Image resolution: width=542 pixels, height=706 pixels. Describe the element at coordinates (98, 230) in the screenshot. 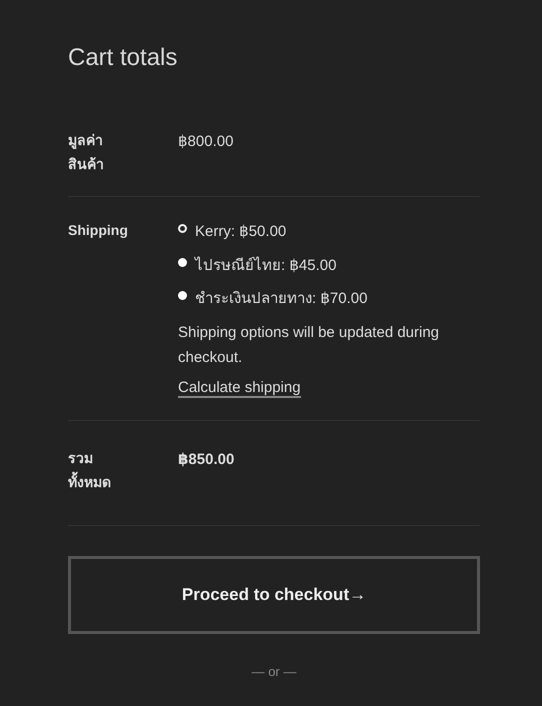

I see `row-label: Shipping` at that location.